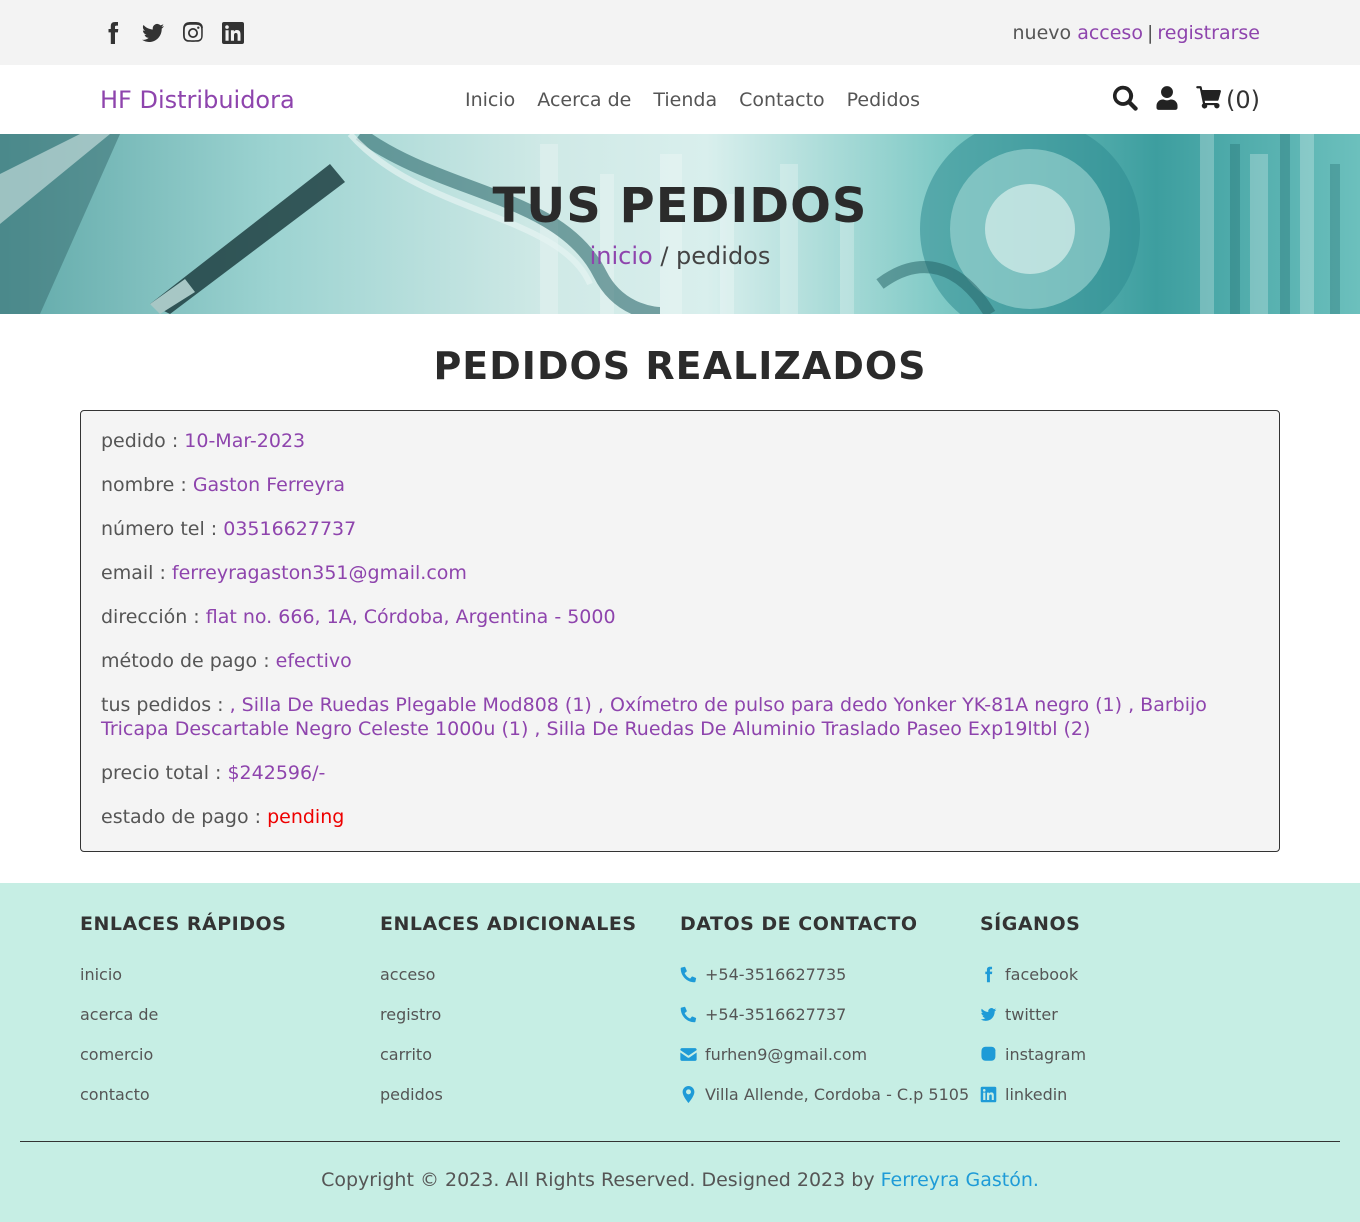  What do you see at coordinates (1130, 1025) in the screenshot?
I see `footer-twitter-link: twitter` at bounding box center [1130, 1025].